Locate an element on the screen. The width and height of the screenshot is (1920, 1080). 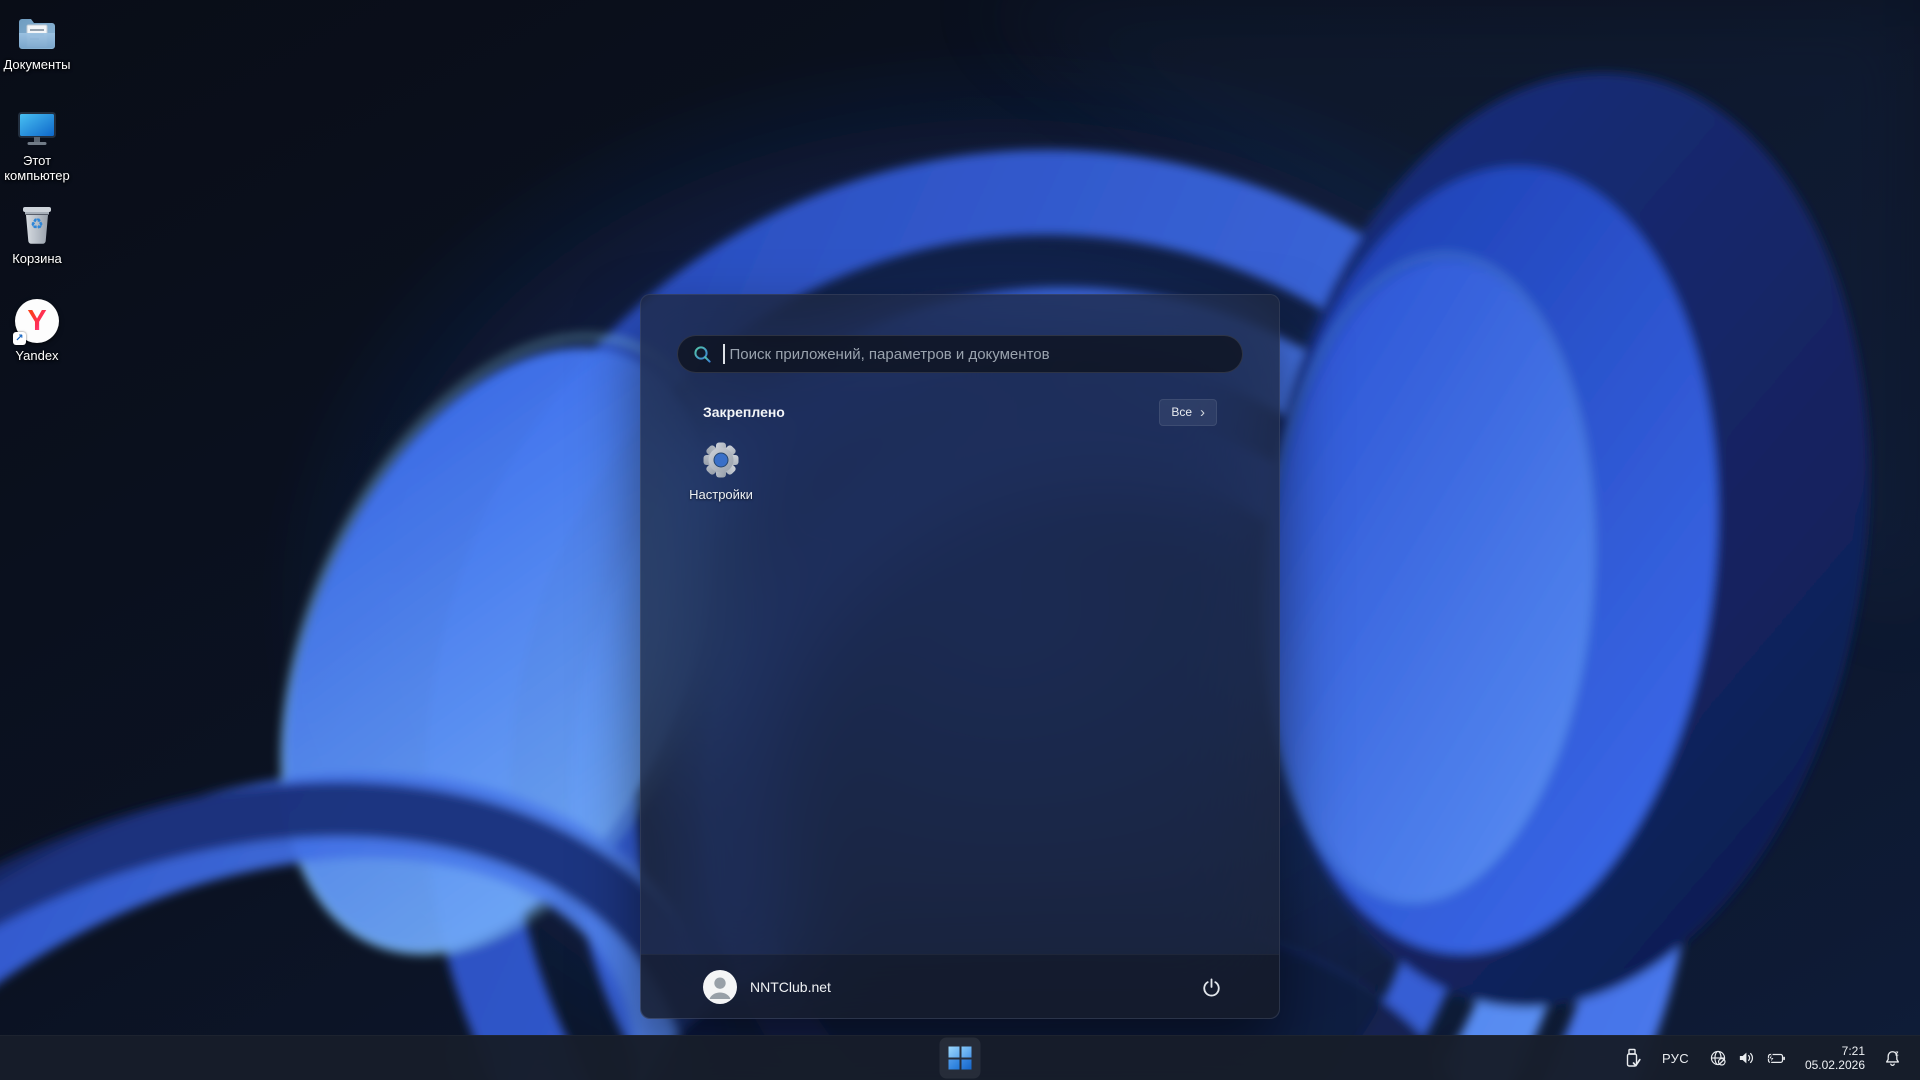
desktop-icon-this-pc: Этот компьютер is located at coordinates (37, 143).